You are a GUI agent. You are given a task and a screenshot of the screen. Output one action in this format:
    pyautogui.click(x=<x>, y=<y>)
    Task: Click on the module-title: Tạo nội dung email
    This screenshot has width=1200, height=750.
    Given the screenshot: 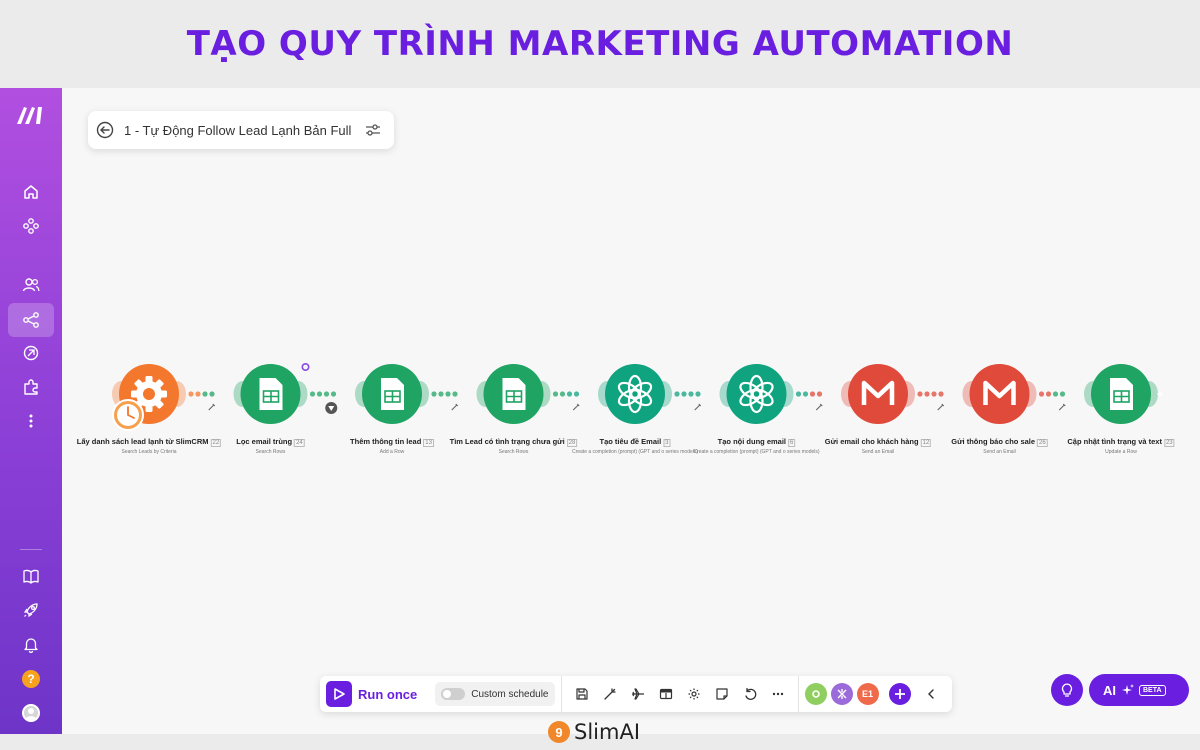 What is the action you would take?
    pyautogui.click(x=751, y=441)
    